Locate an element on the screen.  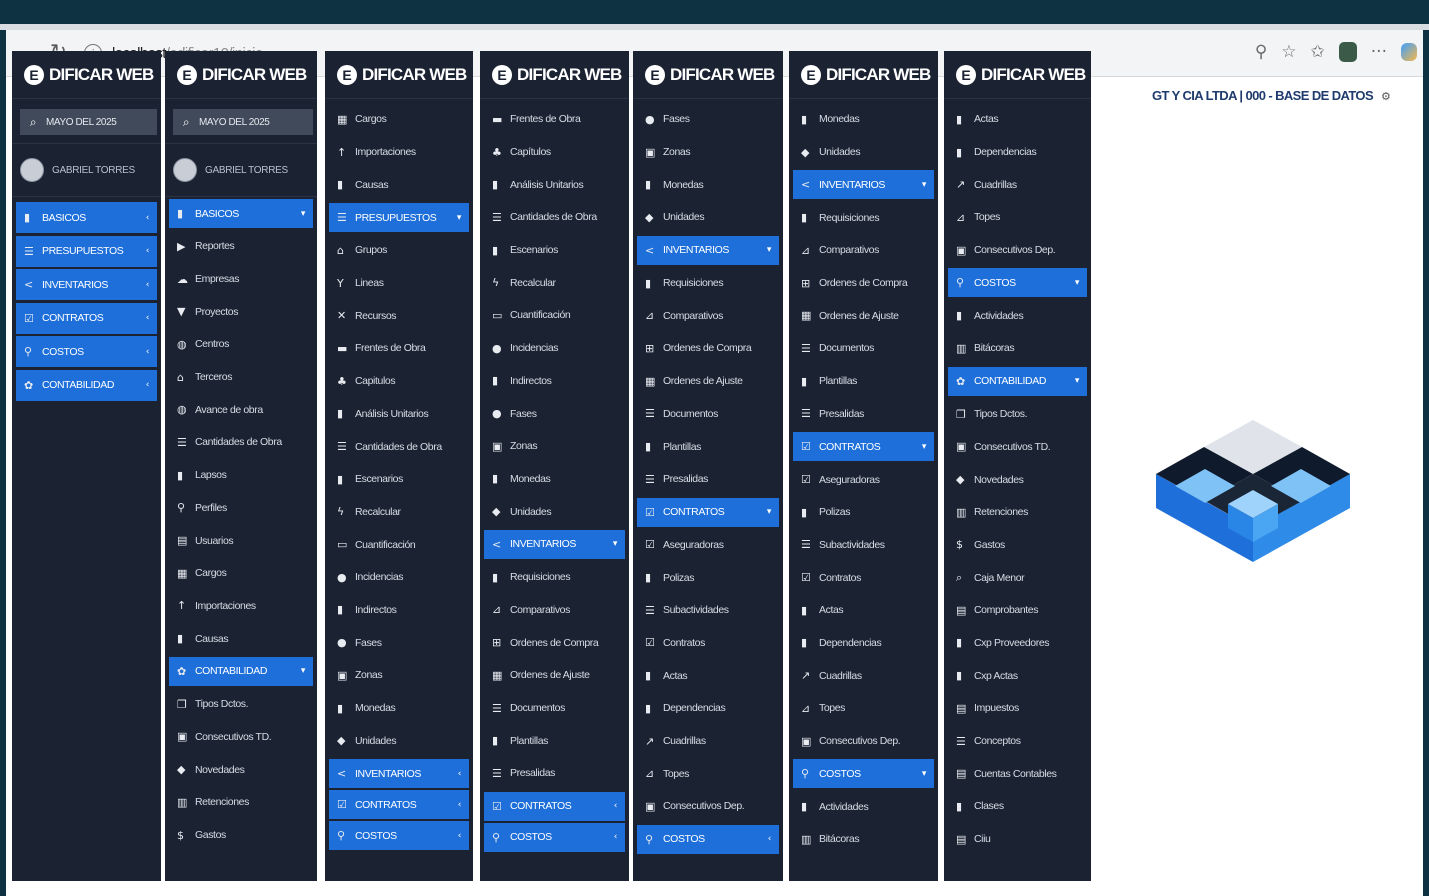
sidebar-item-zonas: ▣ Zonas is located at coordinates (554, 446).